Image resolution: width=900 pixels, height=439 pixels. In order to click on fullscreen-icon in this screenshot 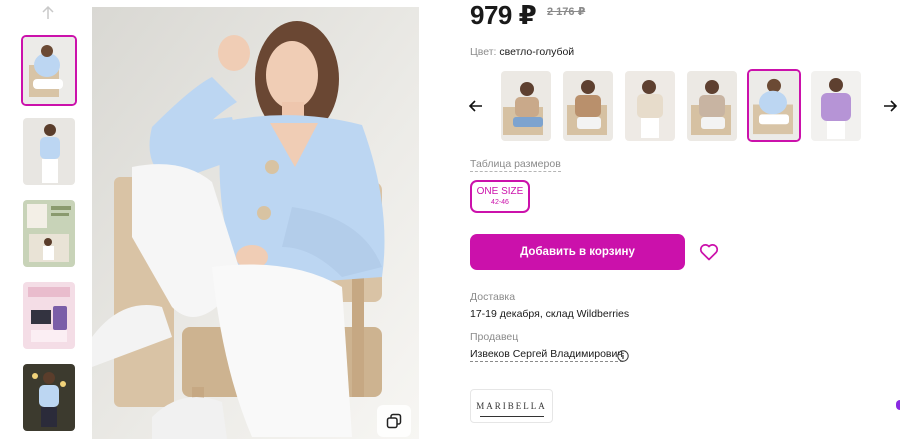, I will do `click(394, 421)`.